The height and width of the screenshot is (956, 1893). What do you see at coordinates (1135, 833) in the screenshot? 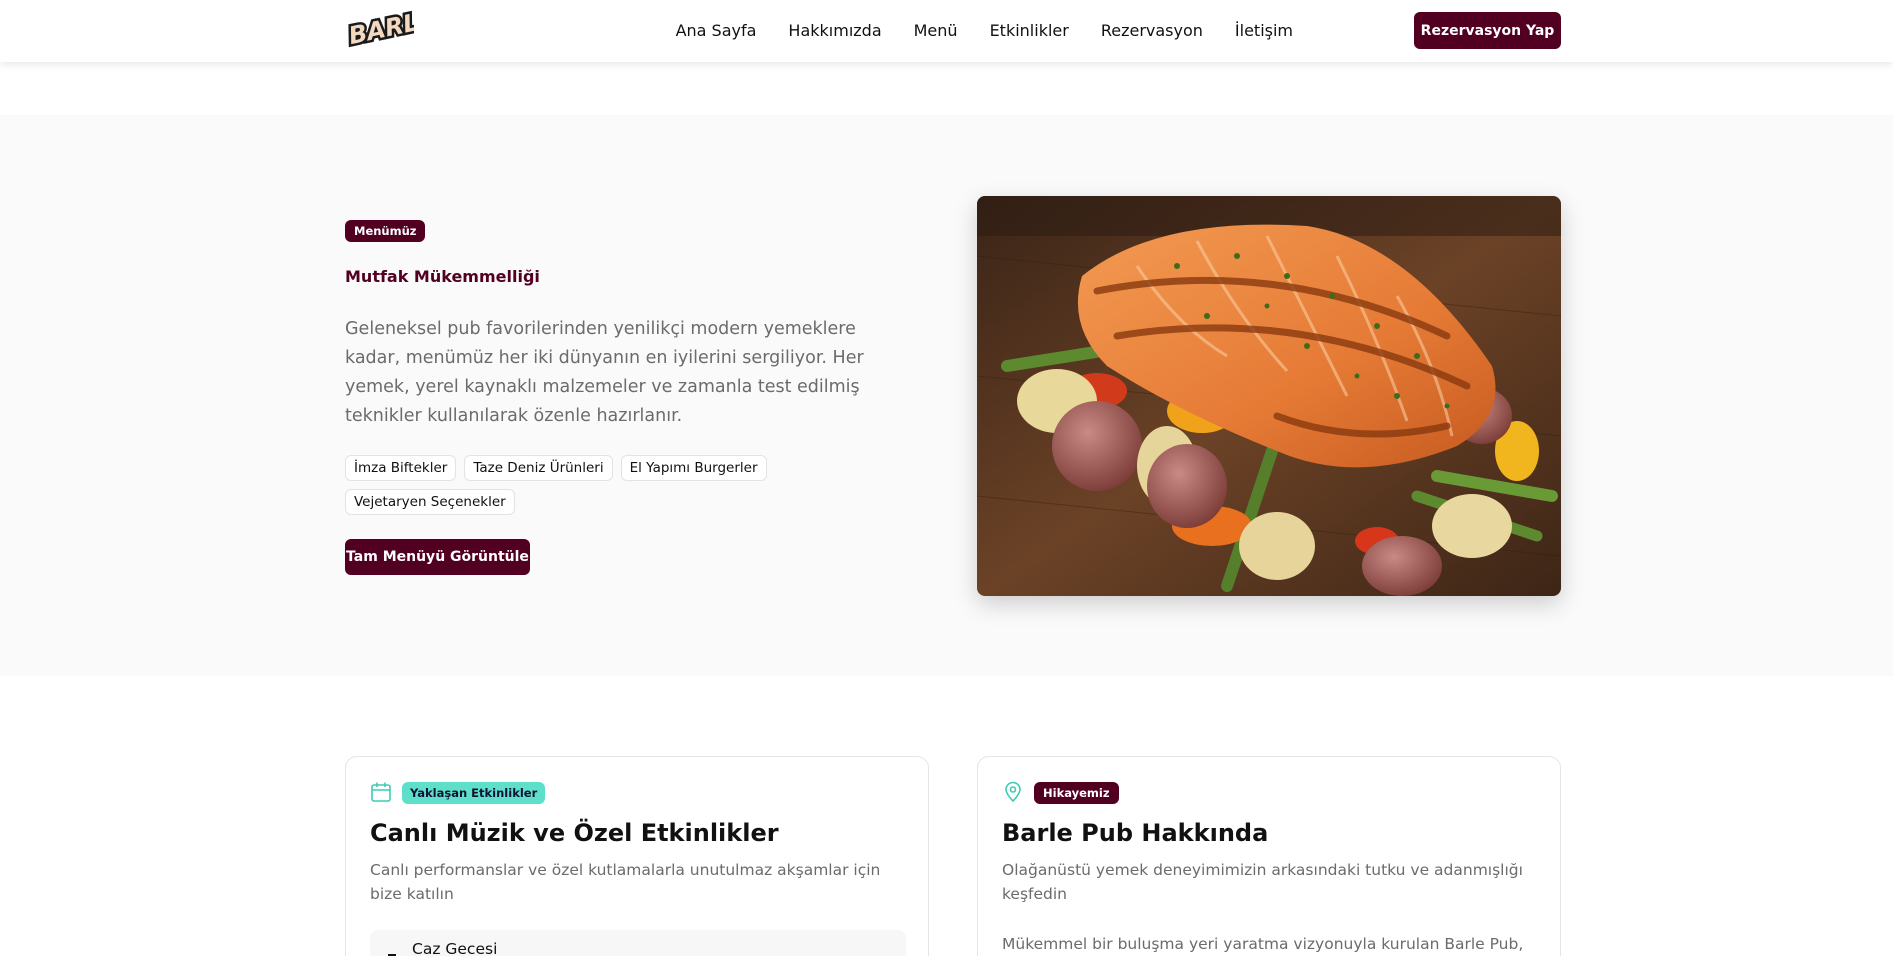
I see `about-title: Barle Pub Hakkında` at bounding box center [1135, 833].